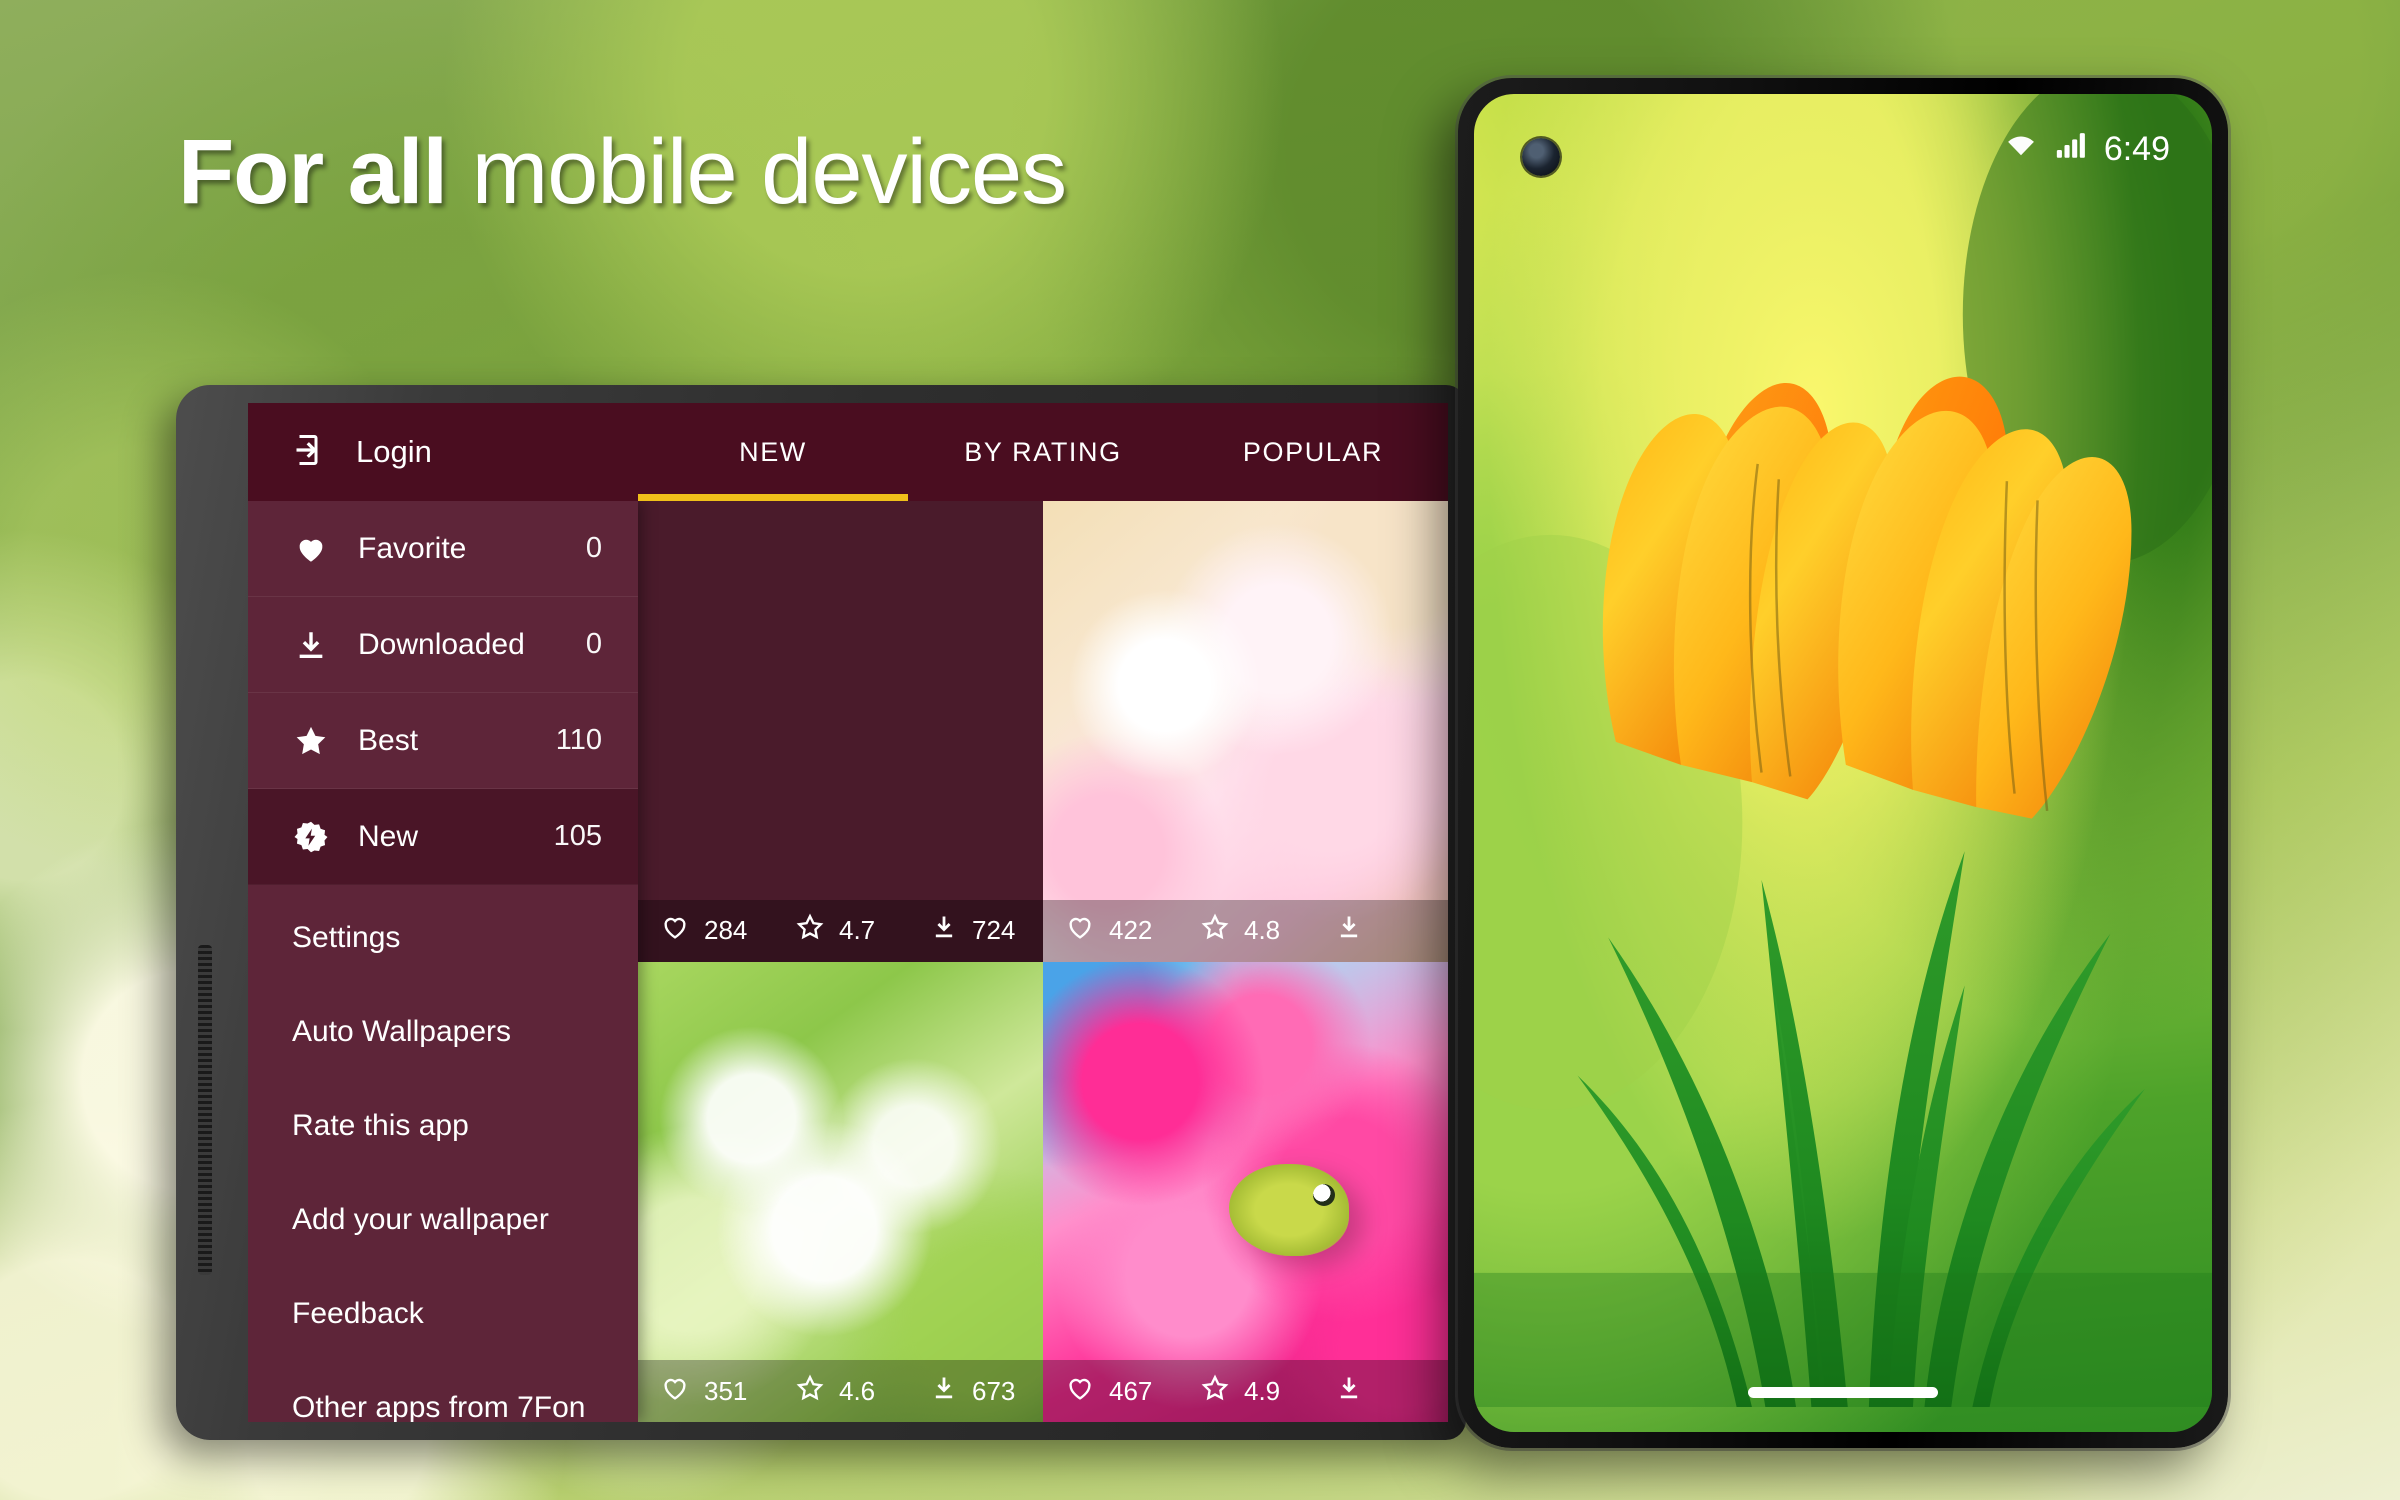 This screenshot has height=1500, width=2400. I want to click on rating-stat: 4.9, so click(1245, 1391).